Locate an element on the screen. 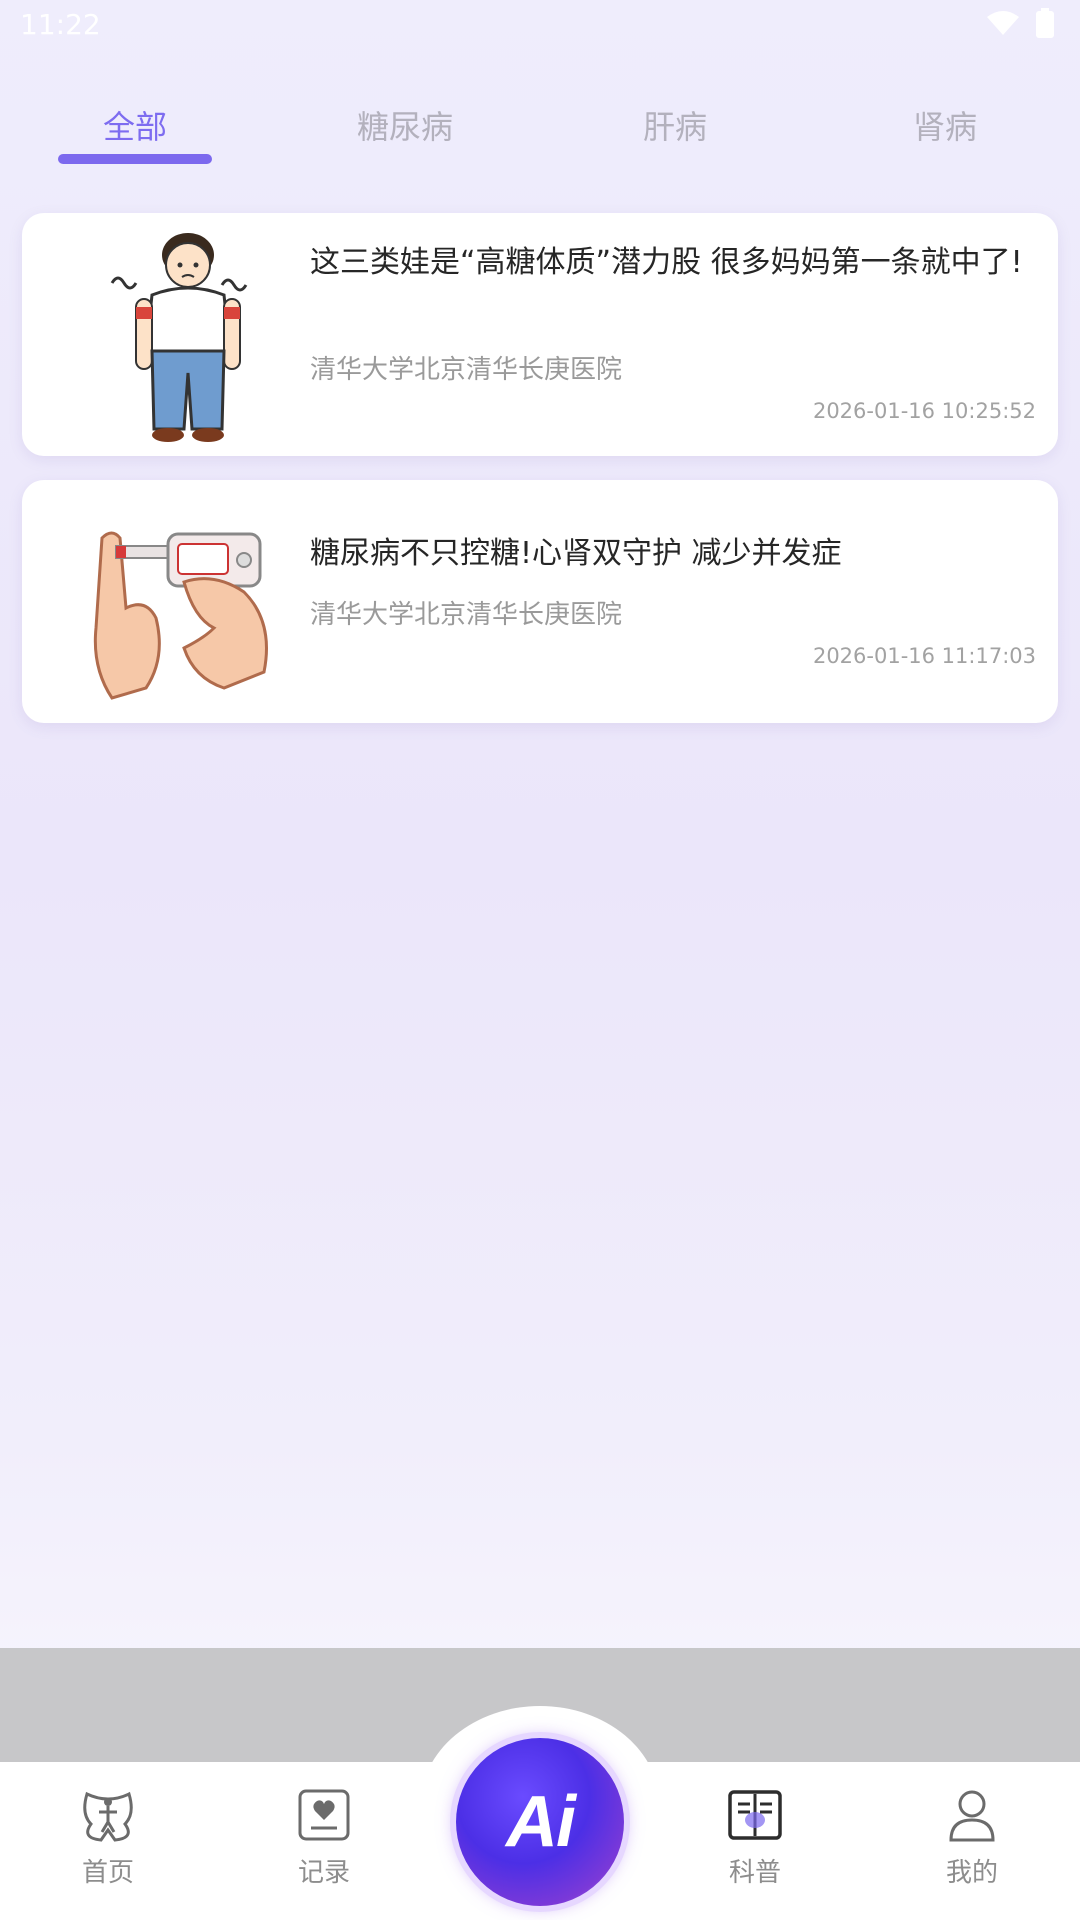 The height and width of the screenshot is (1920, 1080). cartoon-boy-icon is located at coordinates (179, 337).